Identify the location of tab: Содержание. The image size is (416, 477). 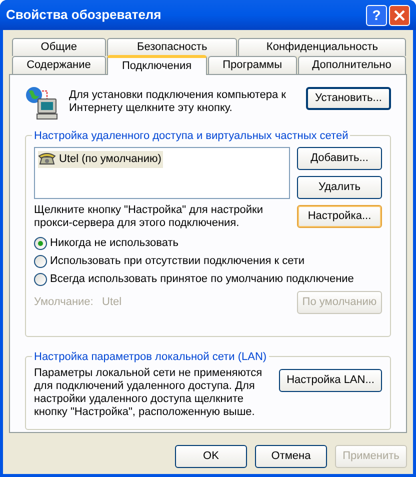
(59, 65).